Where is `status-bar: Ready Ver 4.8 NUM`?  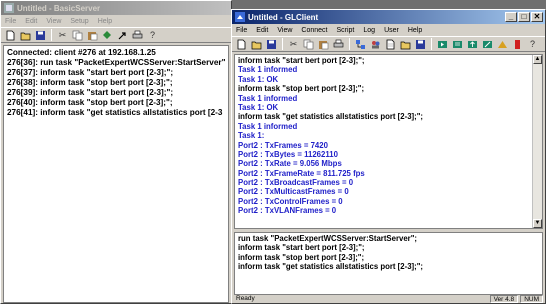 status-bar: Ready Ver 4.8 NUM is located at coordinates (388, 298).